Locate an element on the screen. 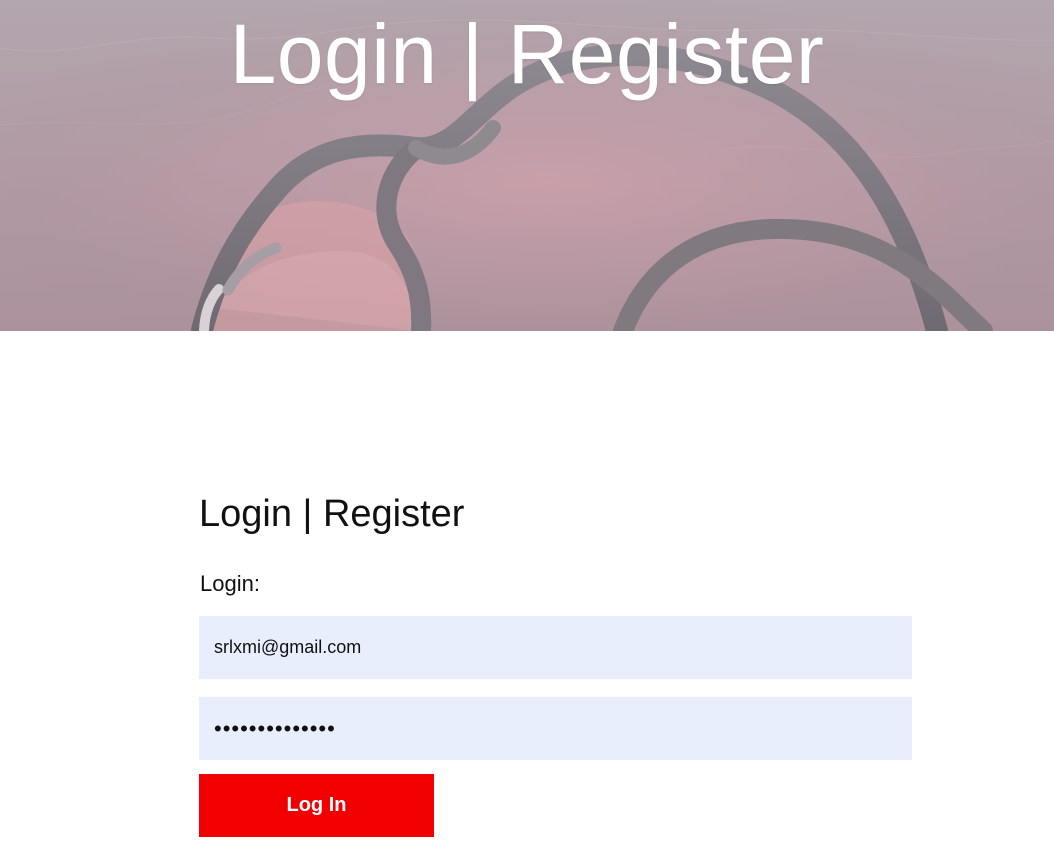 The height and width of the screenshot is (848, 1054). login-label: Login: is located at coordinates (230, 583).